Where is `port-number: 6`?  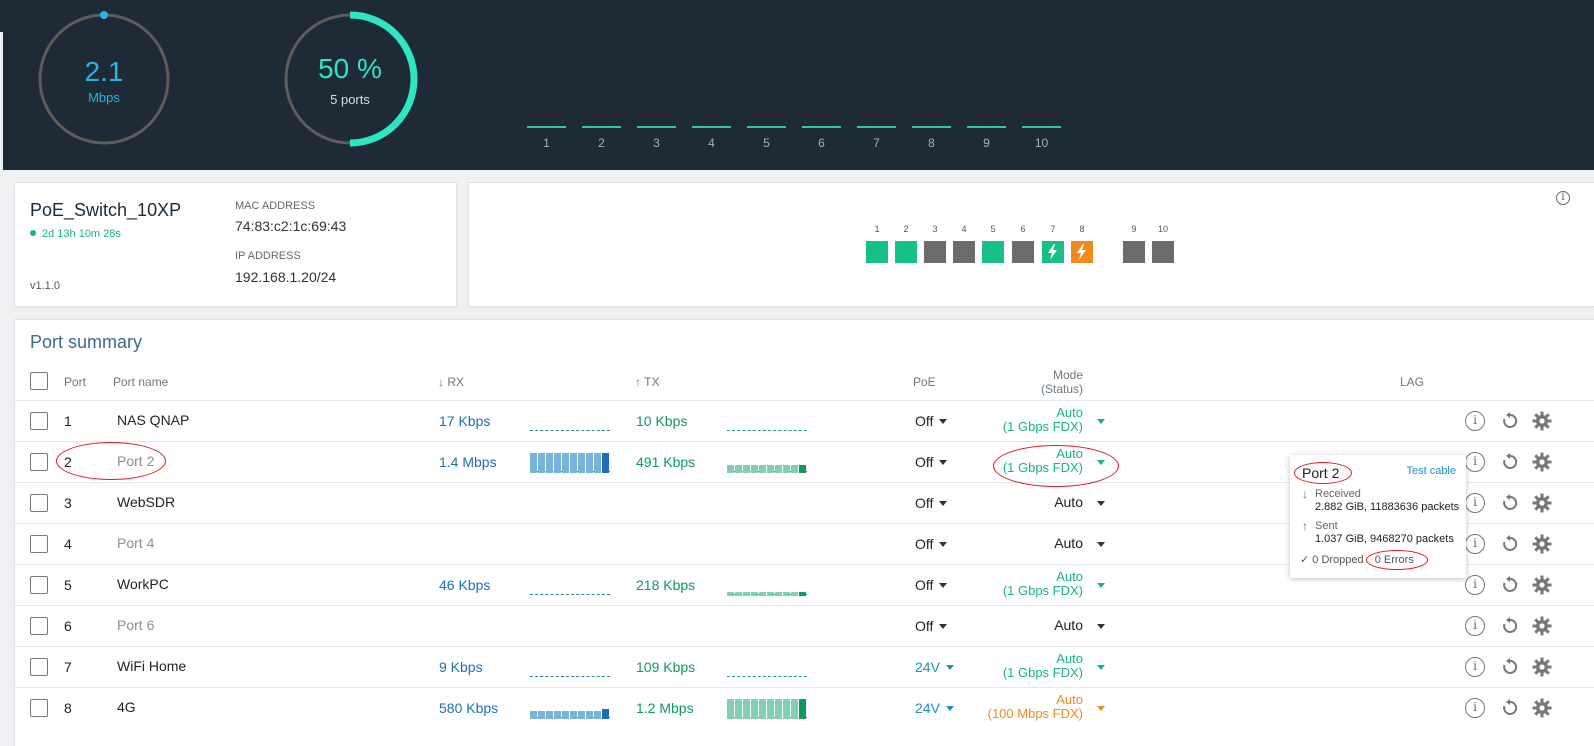
port-number: 6 is located at coordinates (821, 143).